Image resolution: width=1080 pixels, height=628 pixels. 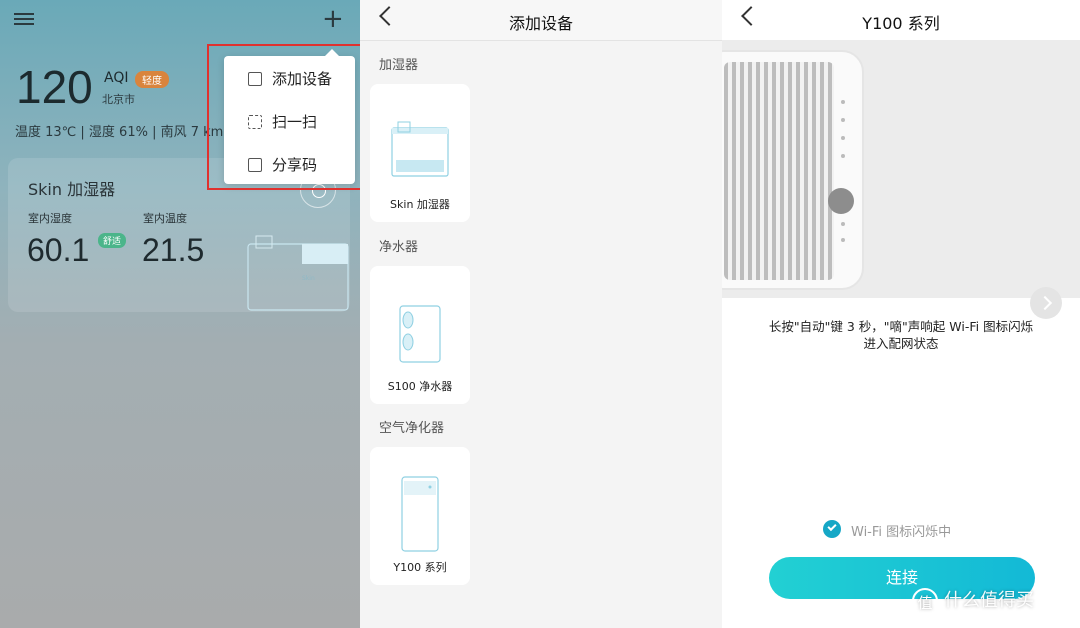 What do you see at coordinates (420, 386) in the screenshot?
I see `device-name: S100 净水器` at bounding box center [420, 386].